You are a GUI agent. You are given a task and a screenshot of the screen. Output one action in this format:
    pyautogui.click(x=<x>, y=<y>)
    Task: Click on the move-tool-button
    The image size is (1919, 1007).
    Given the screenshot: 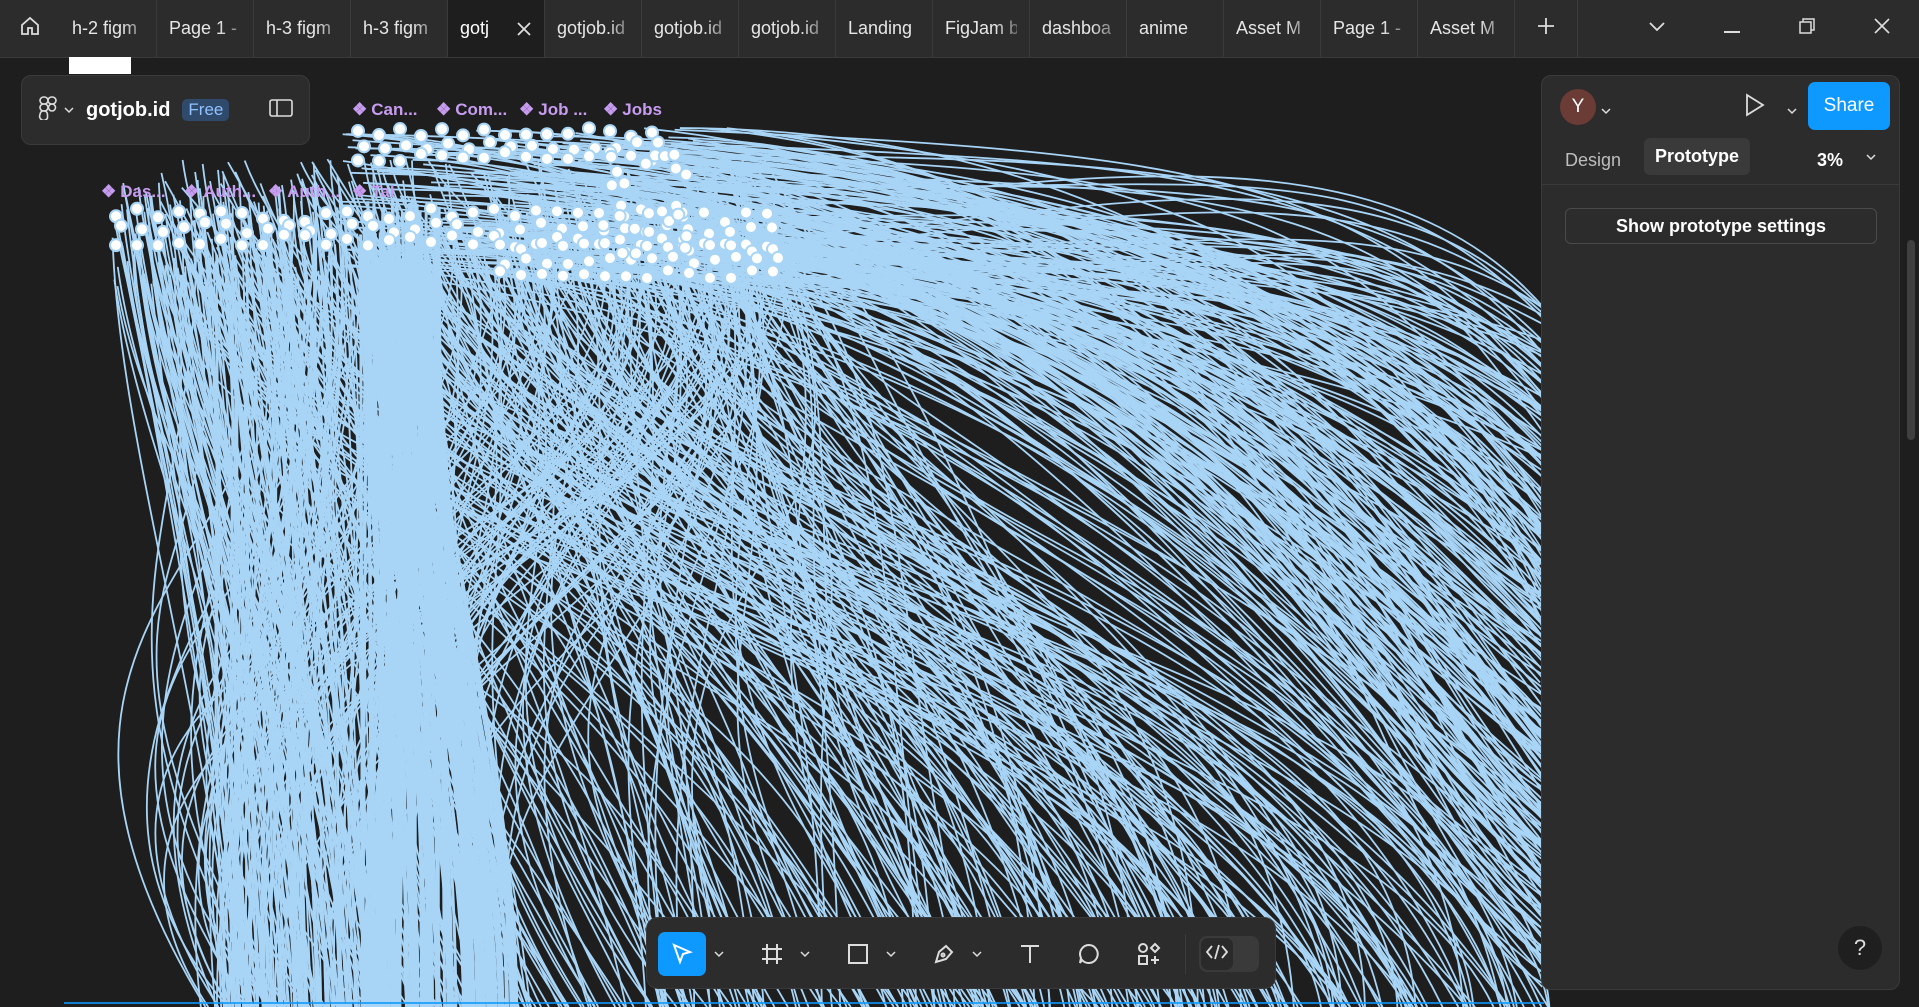 What is the action you would take?
    pyautogui.click(x=682, y=954)
    